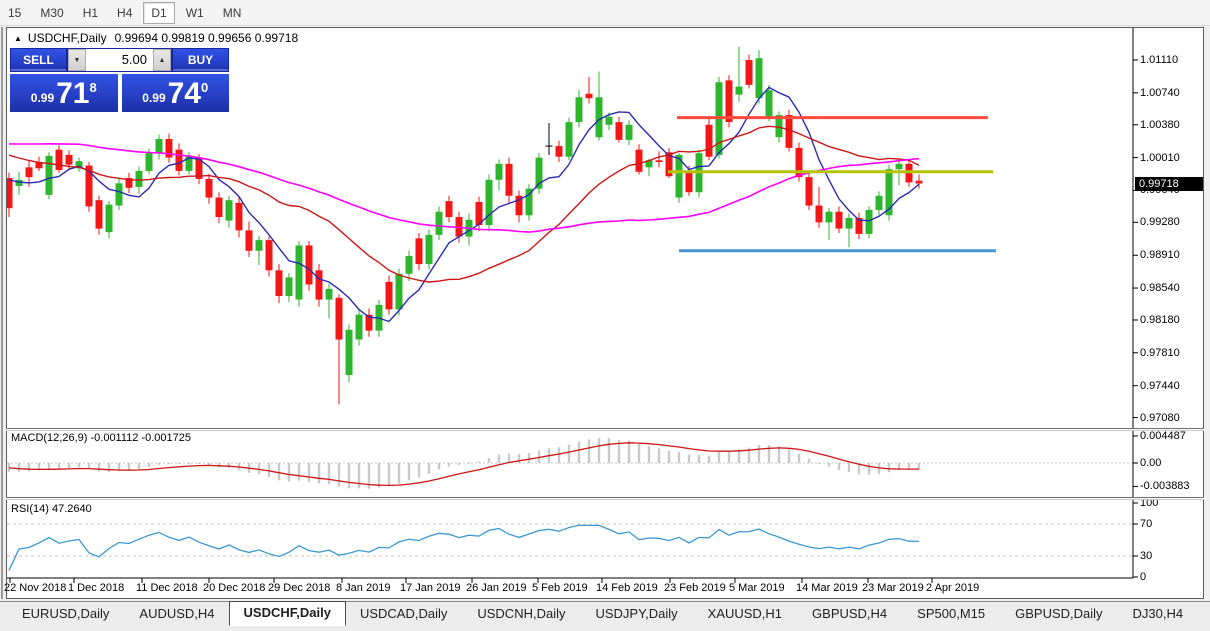 This screenshot has height=631, width=1210. What do you see at coordinates (67, 38) in the screenshot?
I see `chart-symbol-label: USDCHF,Daily` at bounding box center [67, 38].